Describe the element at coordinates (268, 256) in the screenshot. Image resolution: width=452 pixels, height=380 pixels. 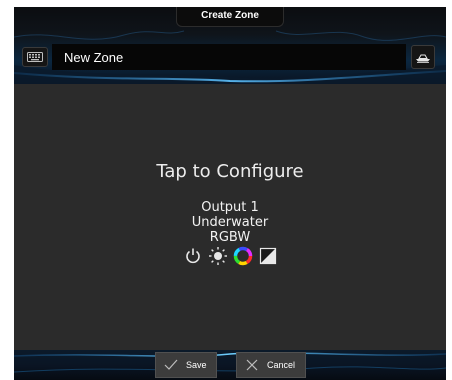
I see `white-balance-icon` at that location.